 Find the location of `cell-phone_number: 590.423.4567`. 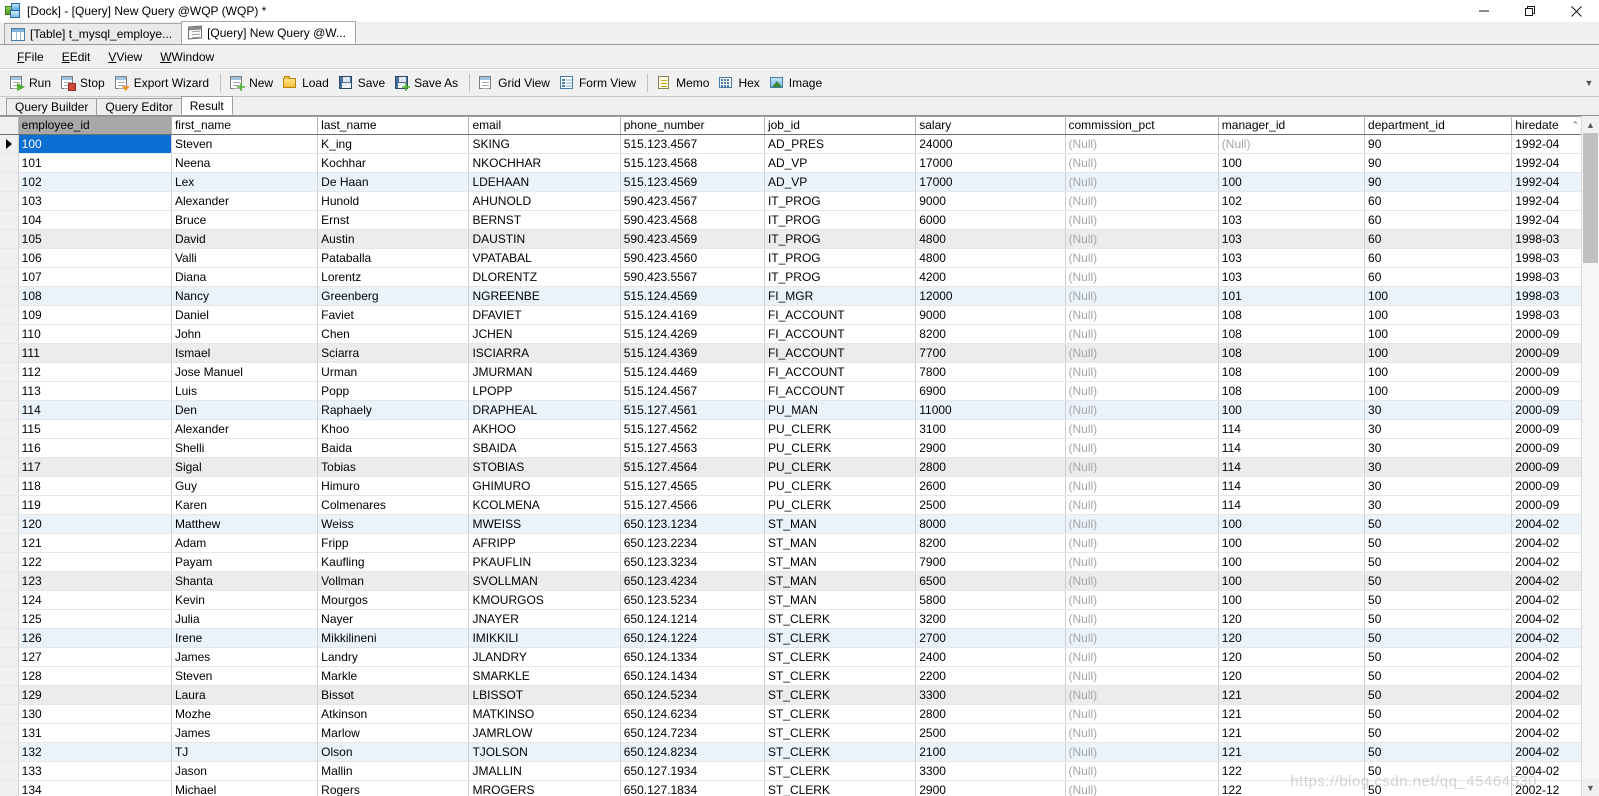

cell-phone_number: 590.423.4567 is located at coordinates (692, 201).